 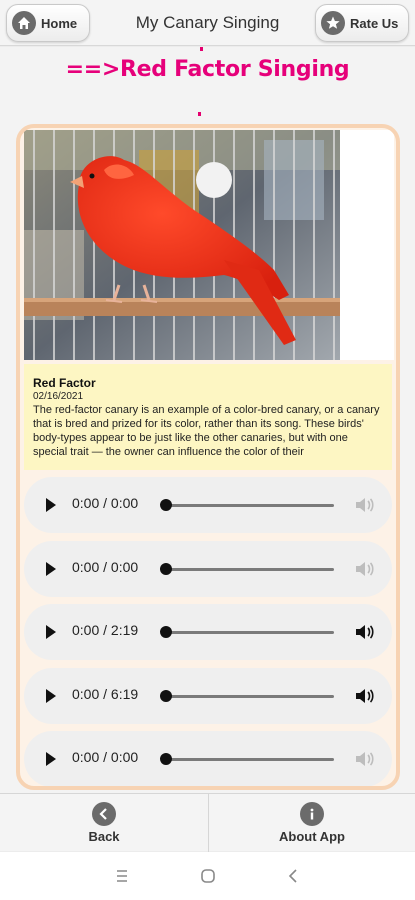 I want to click on about-app-button: About App, so click(x=312, y=823).